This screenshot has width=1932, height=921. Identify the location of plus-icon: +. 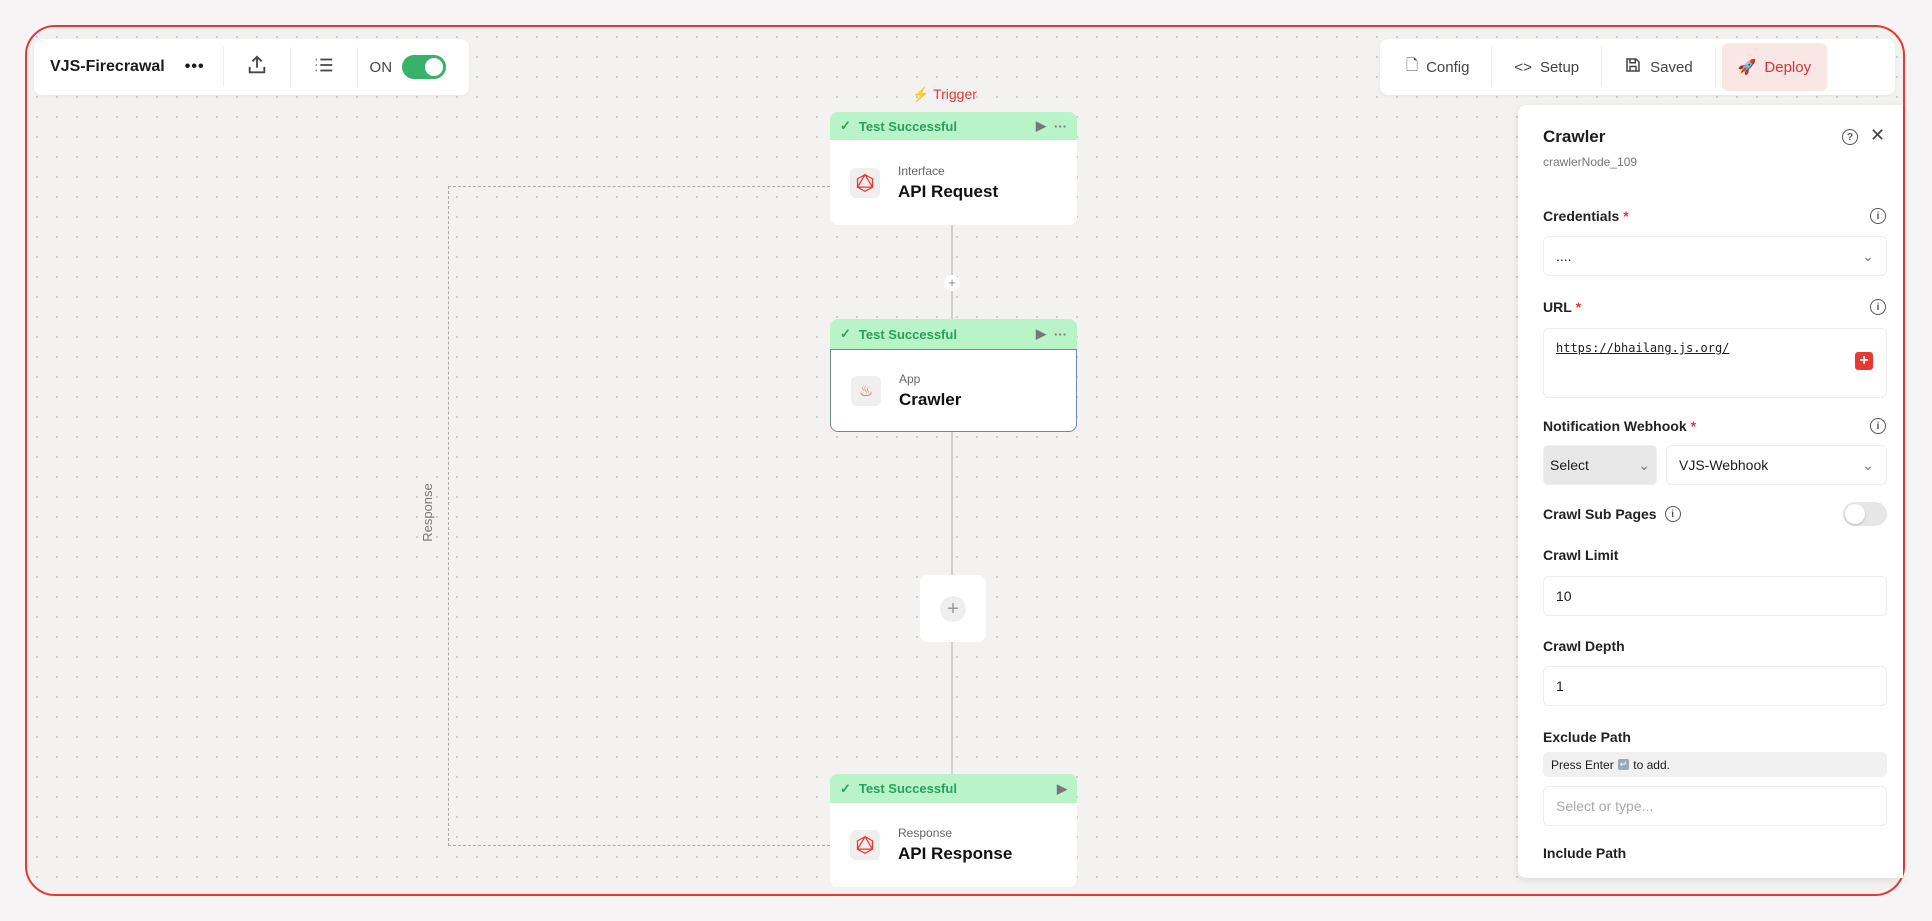
(953, 608).